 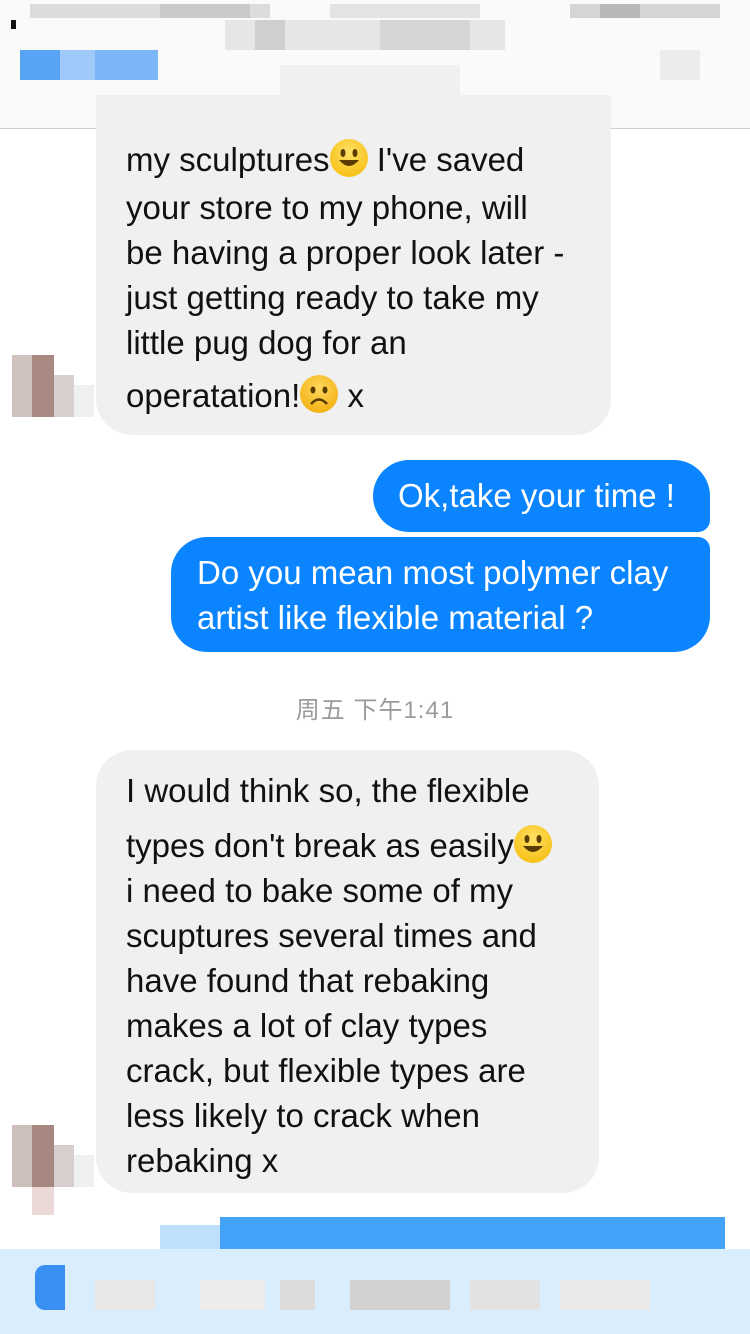 What do you see at coordinates (362, 845) in the screenshot?
I see `message-line: types don't break as easily` at bounding box center [362, 845].